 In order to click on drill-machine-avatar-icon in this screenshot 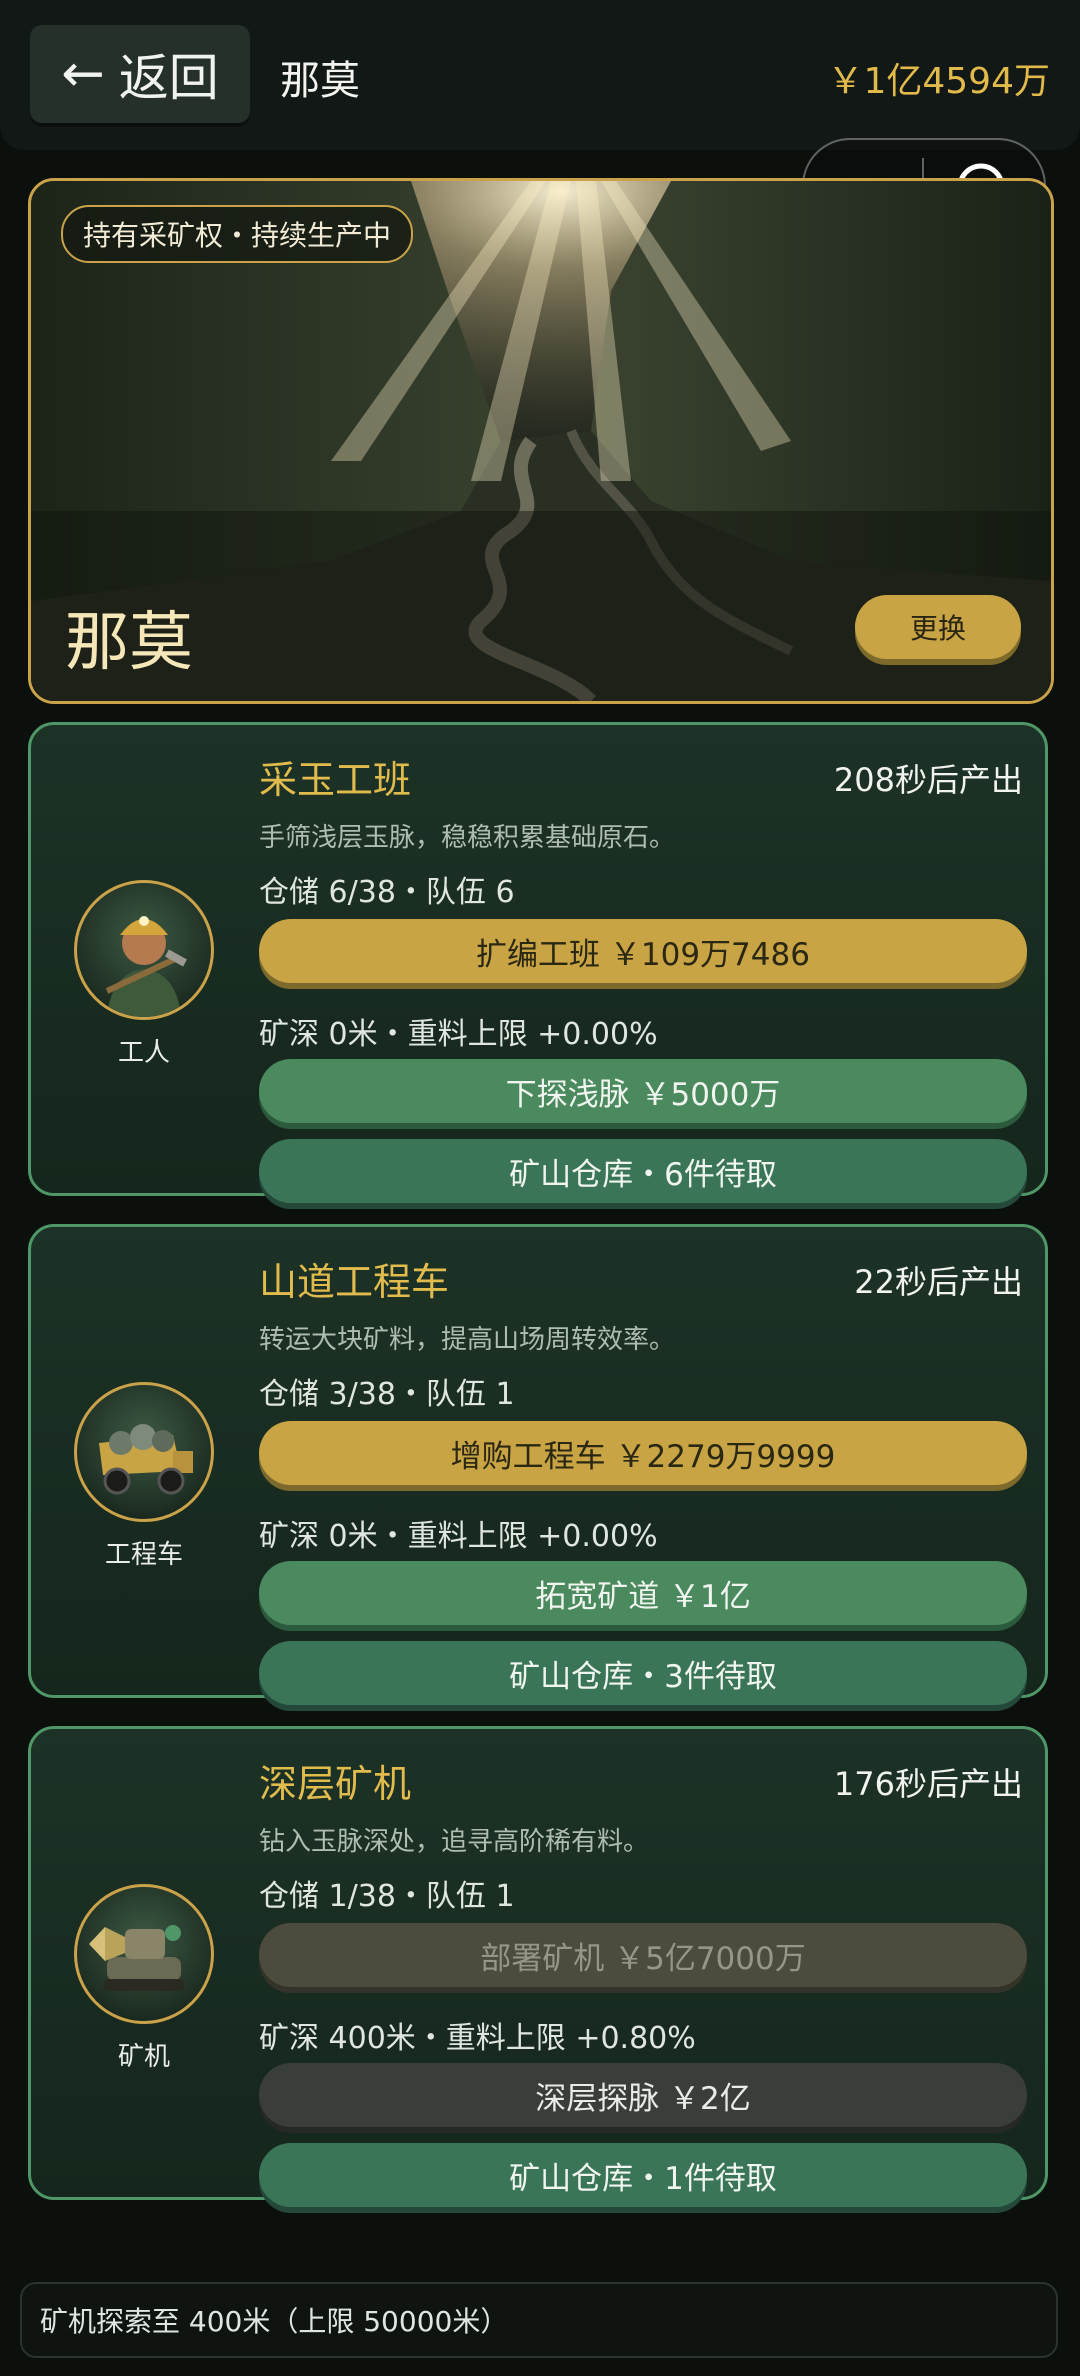, I will do `click(144, 1954)`.